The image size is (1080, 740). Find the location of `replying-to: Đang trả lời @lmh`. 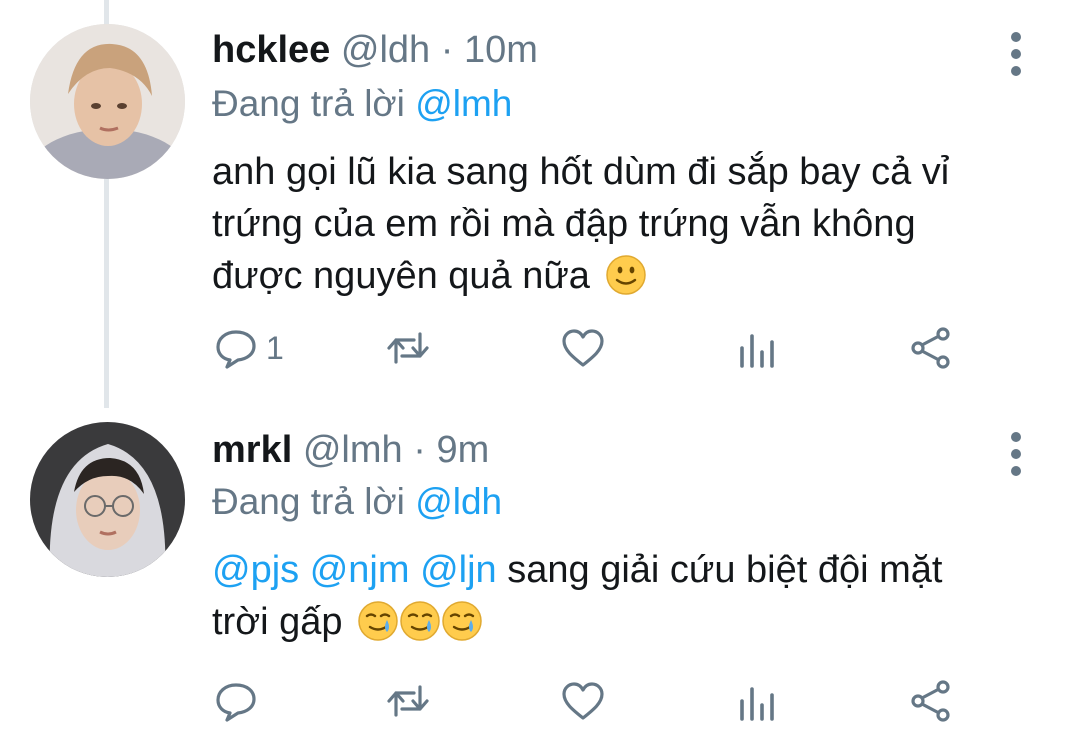

replying-to: Đang trả lời @lmh is located at coordinates (362, 104).